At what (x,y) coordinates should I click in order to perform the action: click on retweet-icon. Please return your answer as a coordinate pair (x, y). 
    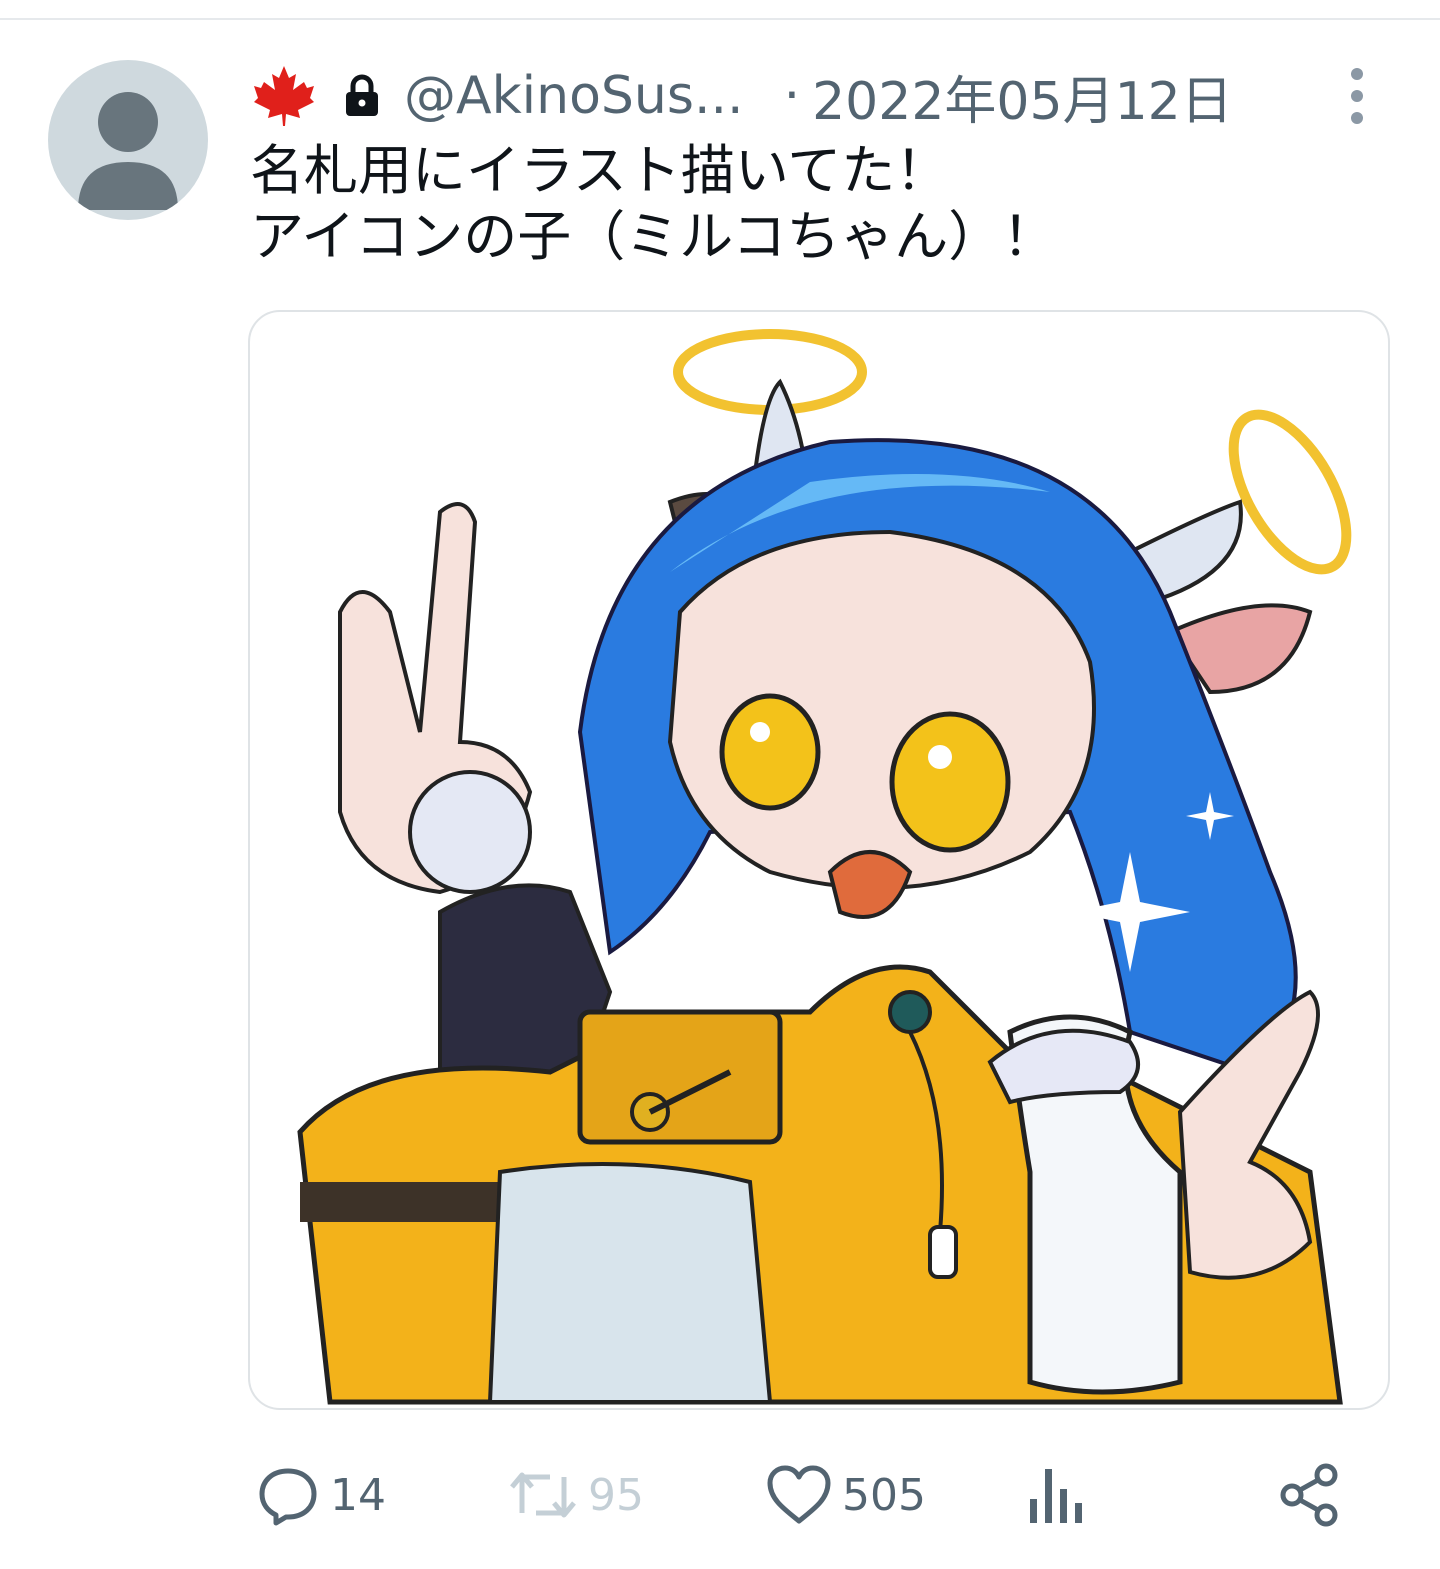
    Looking at the image, I should click on (543, 1495).